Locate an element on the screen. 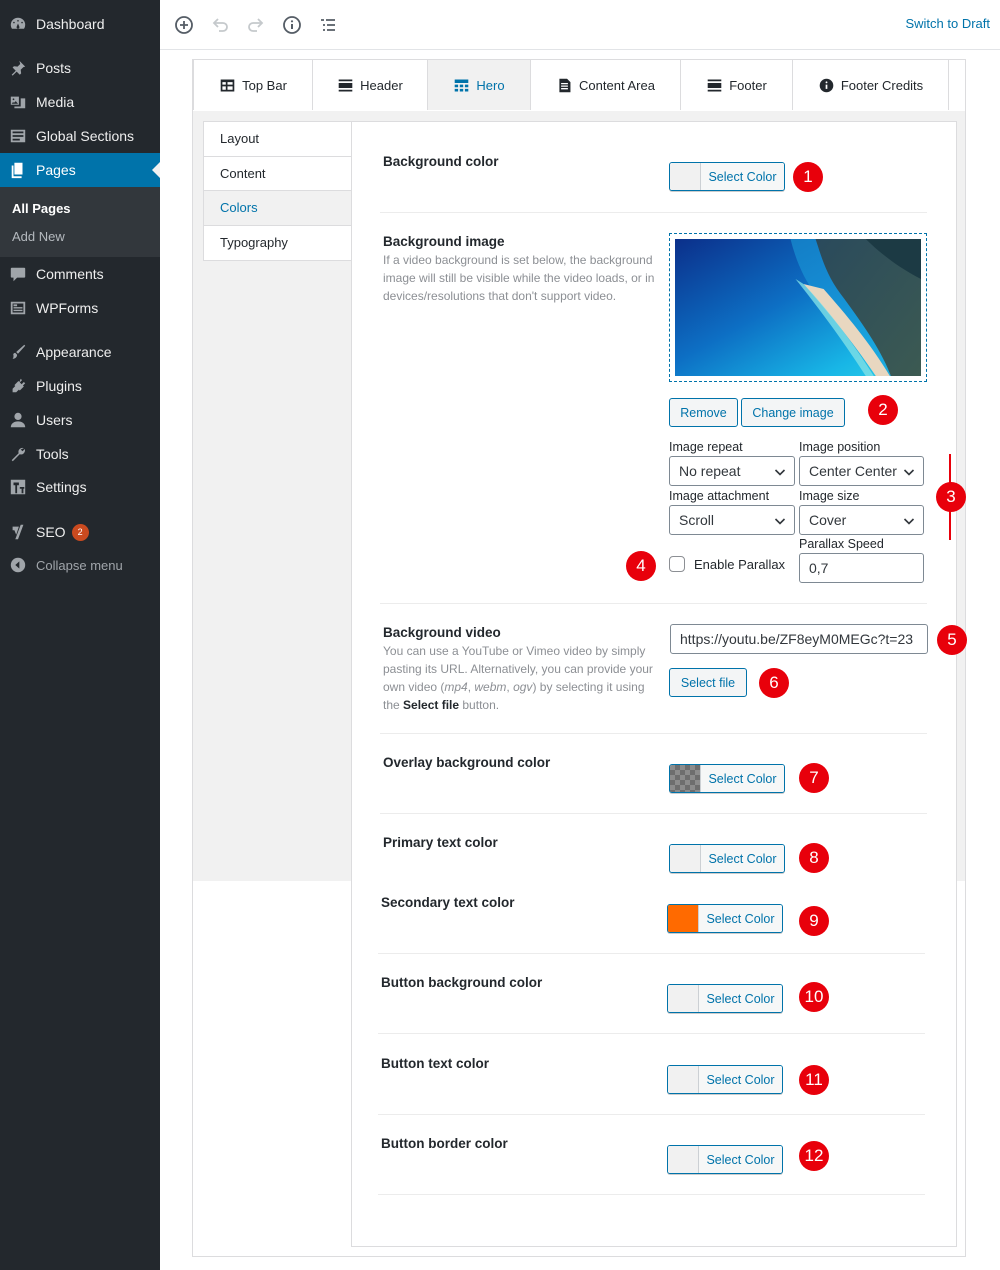 The width and height of the screenshot is (1000, 1270). collapse-menu-button: Collapse menu is located at coordinates (80, 565).